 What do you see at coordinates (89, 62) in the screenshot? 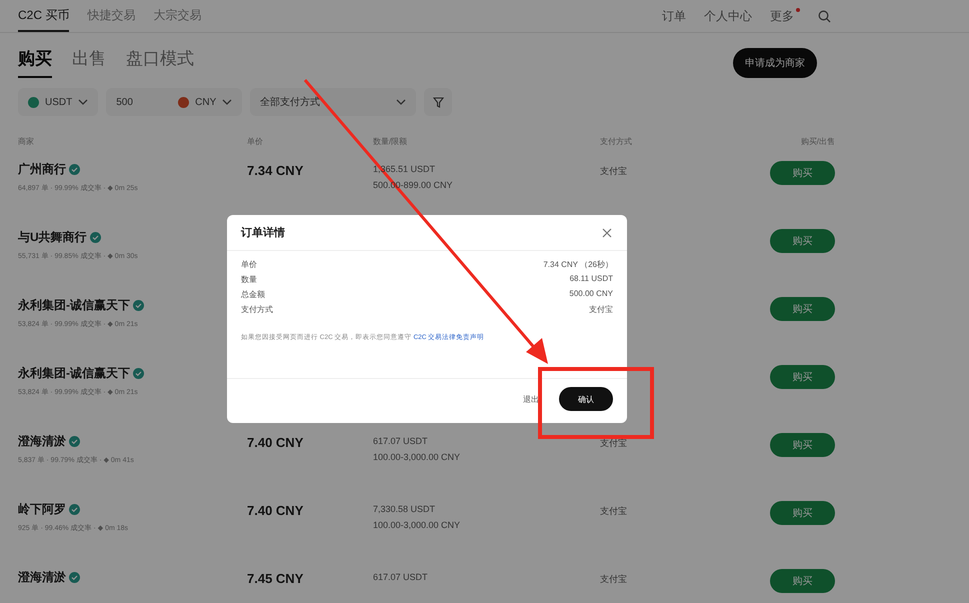
I see `tab: 出售` at bounding box center [89, 62].